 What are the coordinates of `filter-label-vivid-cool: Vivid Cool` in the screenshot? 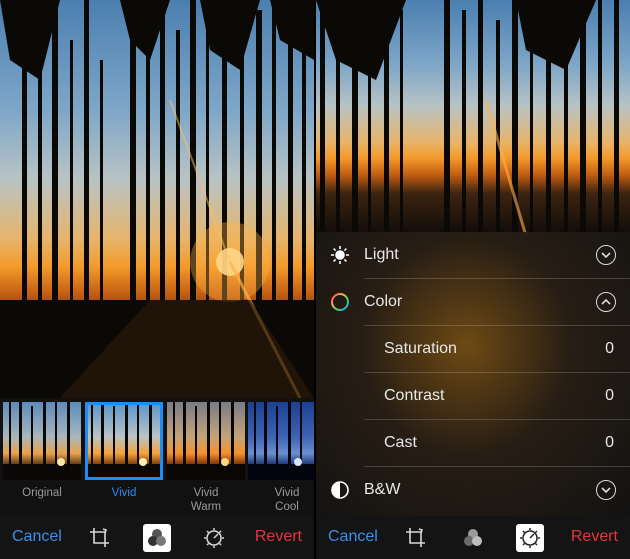 It's located at (287, 500).